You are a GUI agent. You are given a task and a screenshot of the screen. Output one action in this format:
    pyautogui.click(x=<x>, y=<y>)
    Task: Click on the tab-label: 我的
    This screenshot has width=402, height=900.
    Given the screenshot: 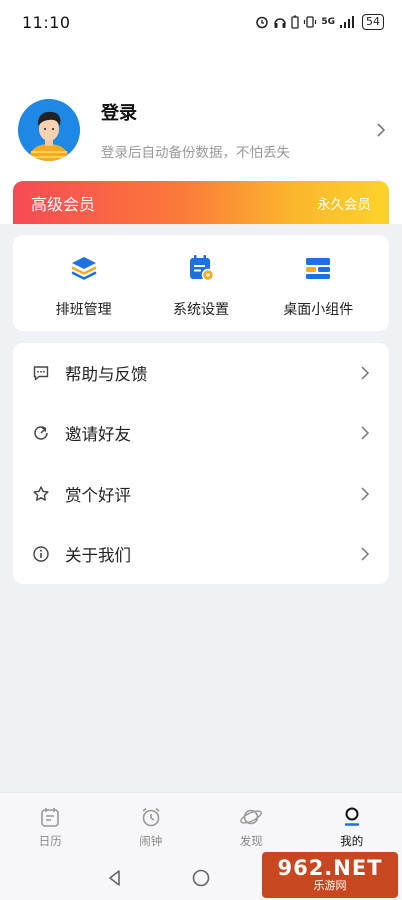 What is the action you would take?
    pyautogui.click(x=352, y=841)
    